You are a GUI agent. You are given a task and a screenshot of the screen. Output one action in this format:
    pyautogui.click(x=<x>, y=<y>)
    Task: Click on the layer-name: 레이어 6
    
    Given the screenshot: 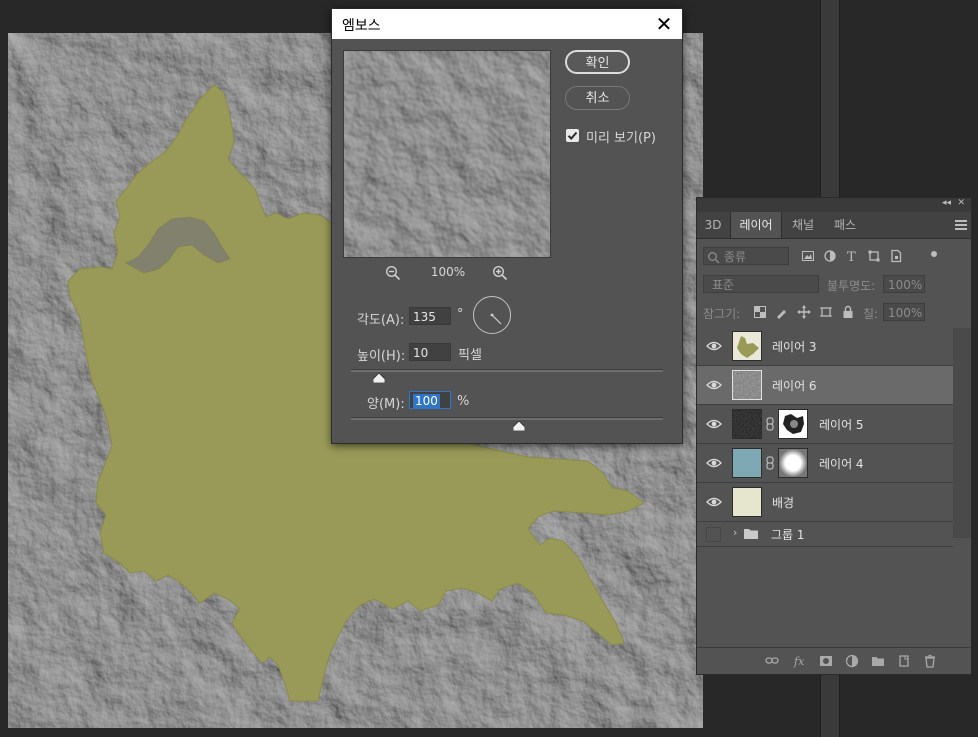 What is the action you would take?
    pyautogui.click(x=794, y=386)
    